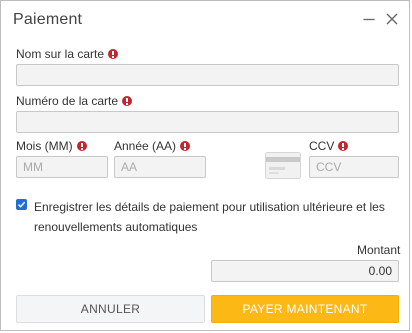 The image size is (412, 333). Describe the element at coordinates (74, 101) in the screenshot. I see `card-number-label: Numéro de la carte` at that location.